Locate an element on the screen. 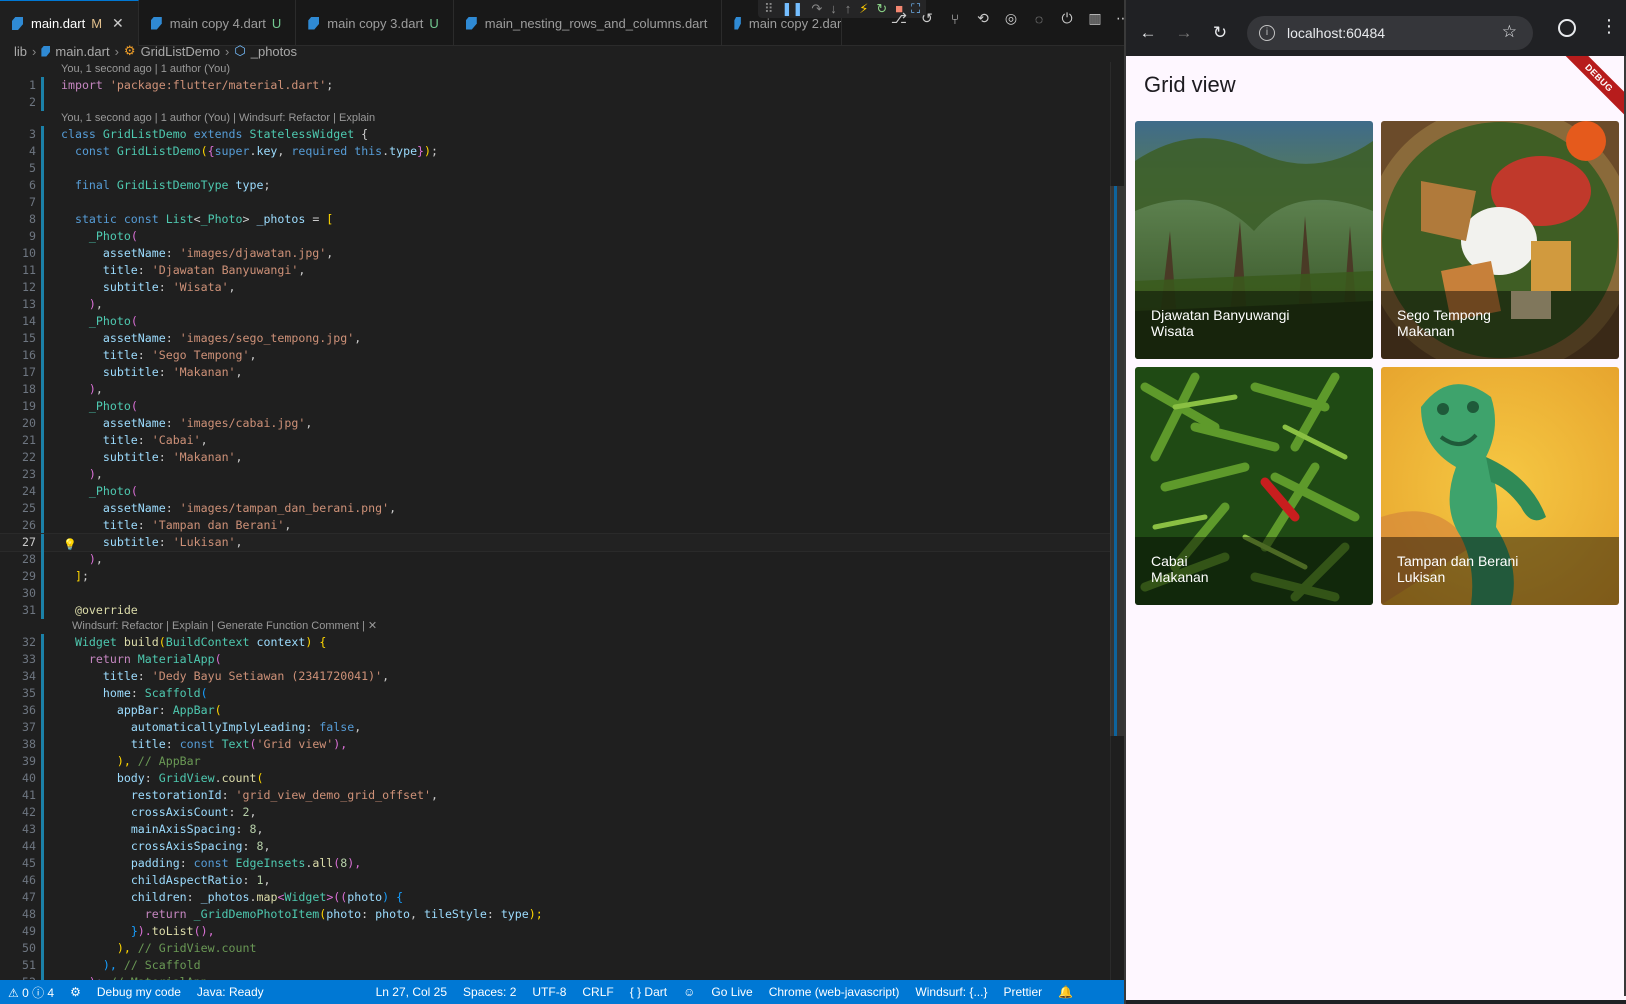  line-number: 13 is located at coordinates (18, 304).